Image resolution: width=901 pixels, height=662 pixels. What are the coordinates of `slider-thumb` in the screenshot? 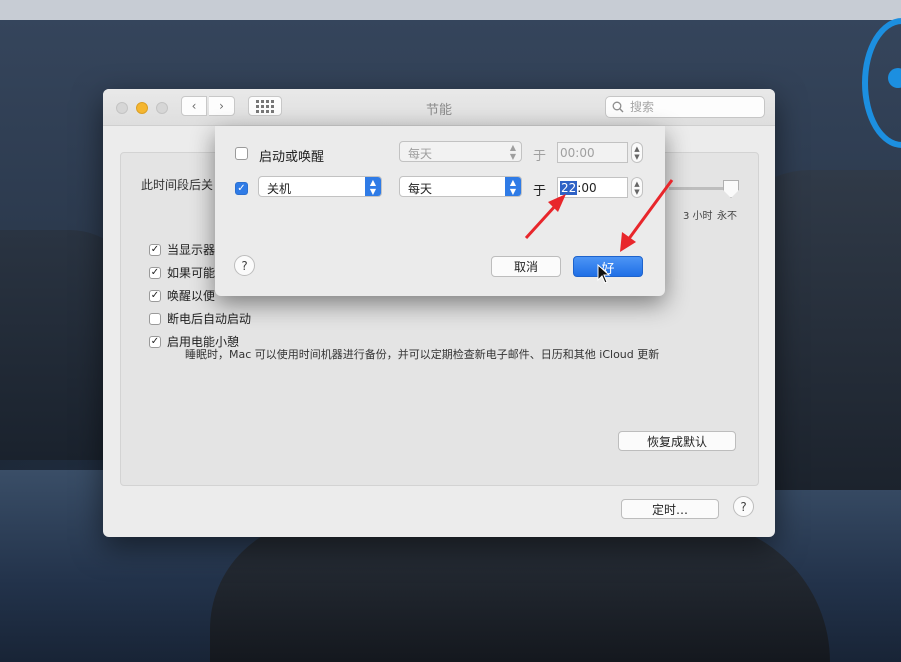 It's located at (731, 189).